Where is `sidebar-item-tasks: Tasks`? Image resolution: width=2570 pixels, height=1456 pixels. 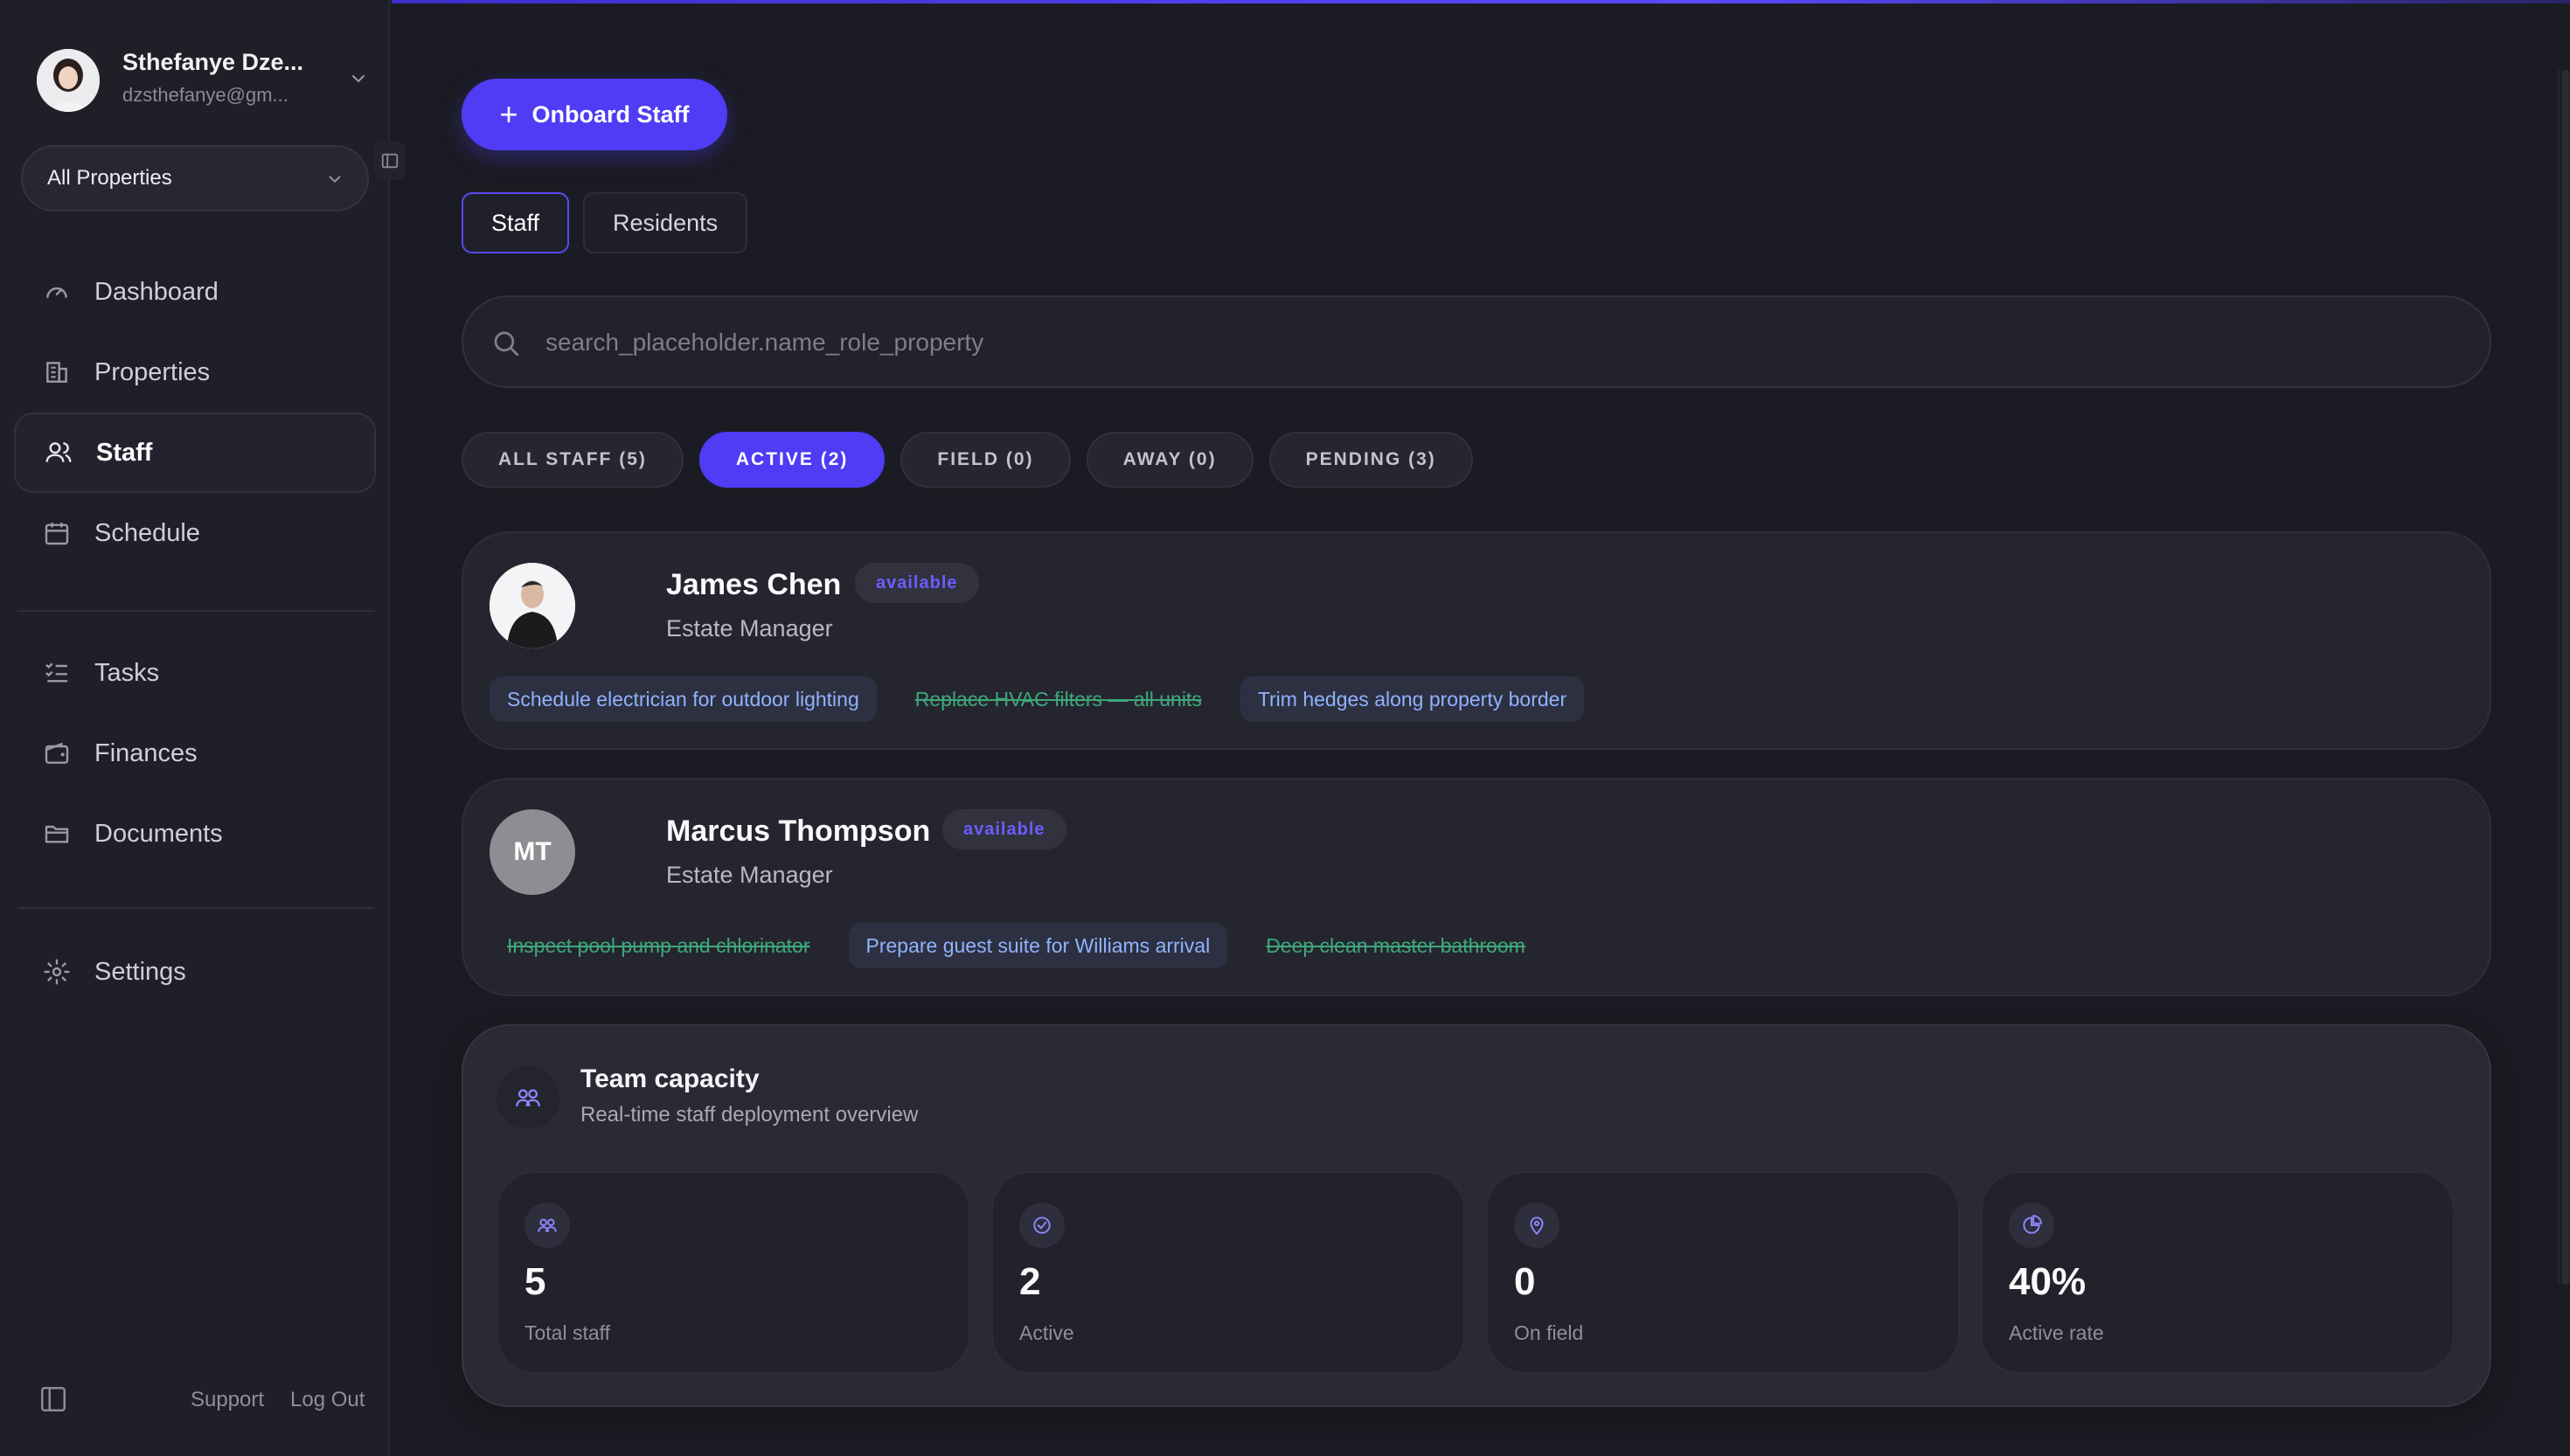 sidebar-item-tasks: Tasks is located at coordinates (195, 673).